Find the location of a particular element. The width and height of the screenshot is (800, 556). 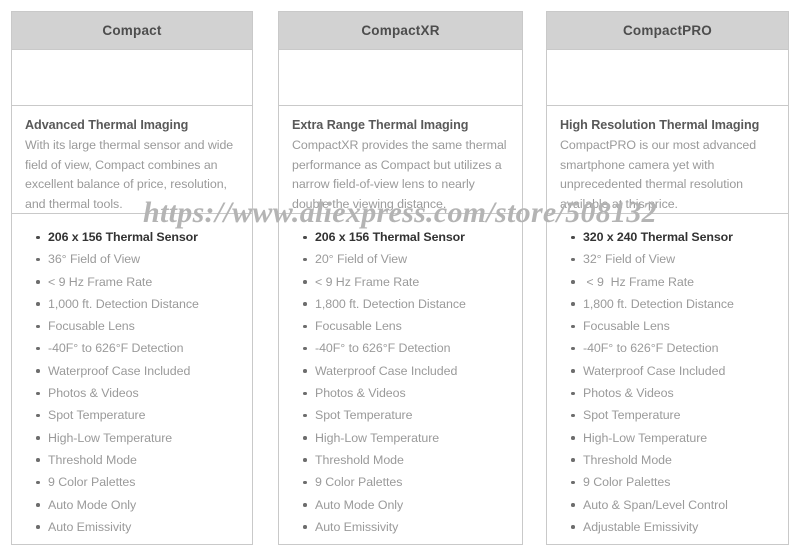

description-title: High Resolution Thermal Imaging is located at coordinates (660, 125).